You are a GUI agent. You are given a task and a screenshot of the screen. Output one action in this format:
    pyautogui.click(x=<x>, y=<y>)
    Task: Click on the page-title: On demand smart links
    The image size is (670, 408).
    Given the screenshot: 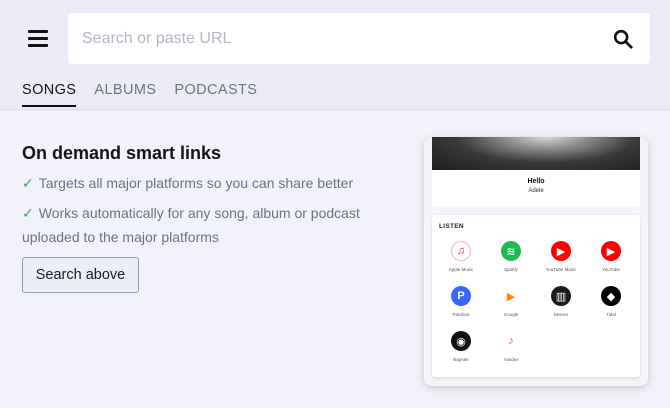 What is the action you would take?
    pyautogui.click(x=122, y=153)
    